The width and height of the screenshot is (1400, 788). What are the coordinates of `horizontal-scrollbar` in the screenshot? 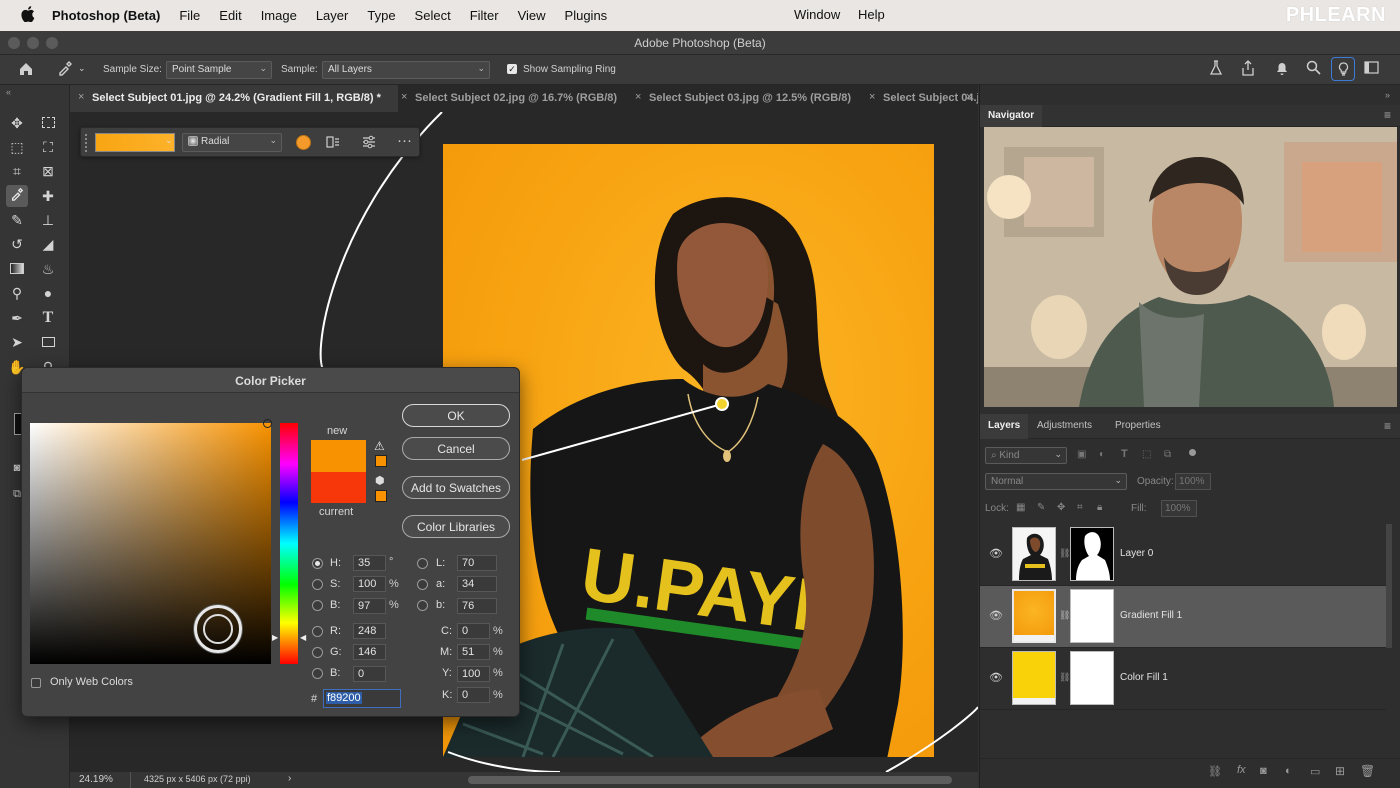 It's located at (710, 780).